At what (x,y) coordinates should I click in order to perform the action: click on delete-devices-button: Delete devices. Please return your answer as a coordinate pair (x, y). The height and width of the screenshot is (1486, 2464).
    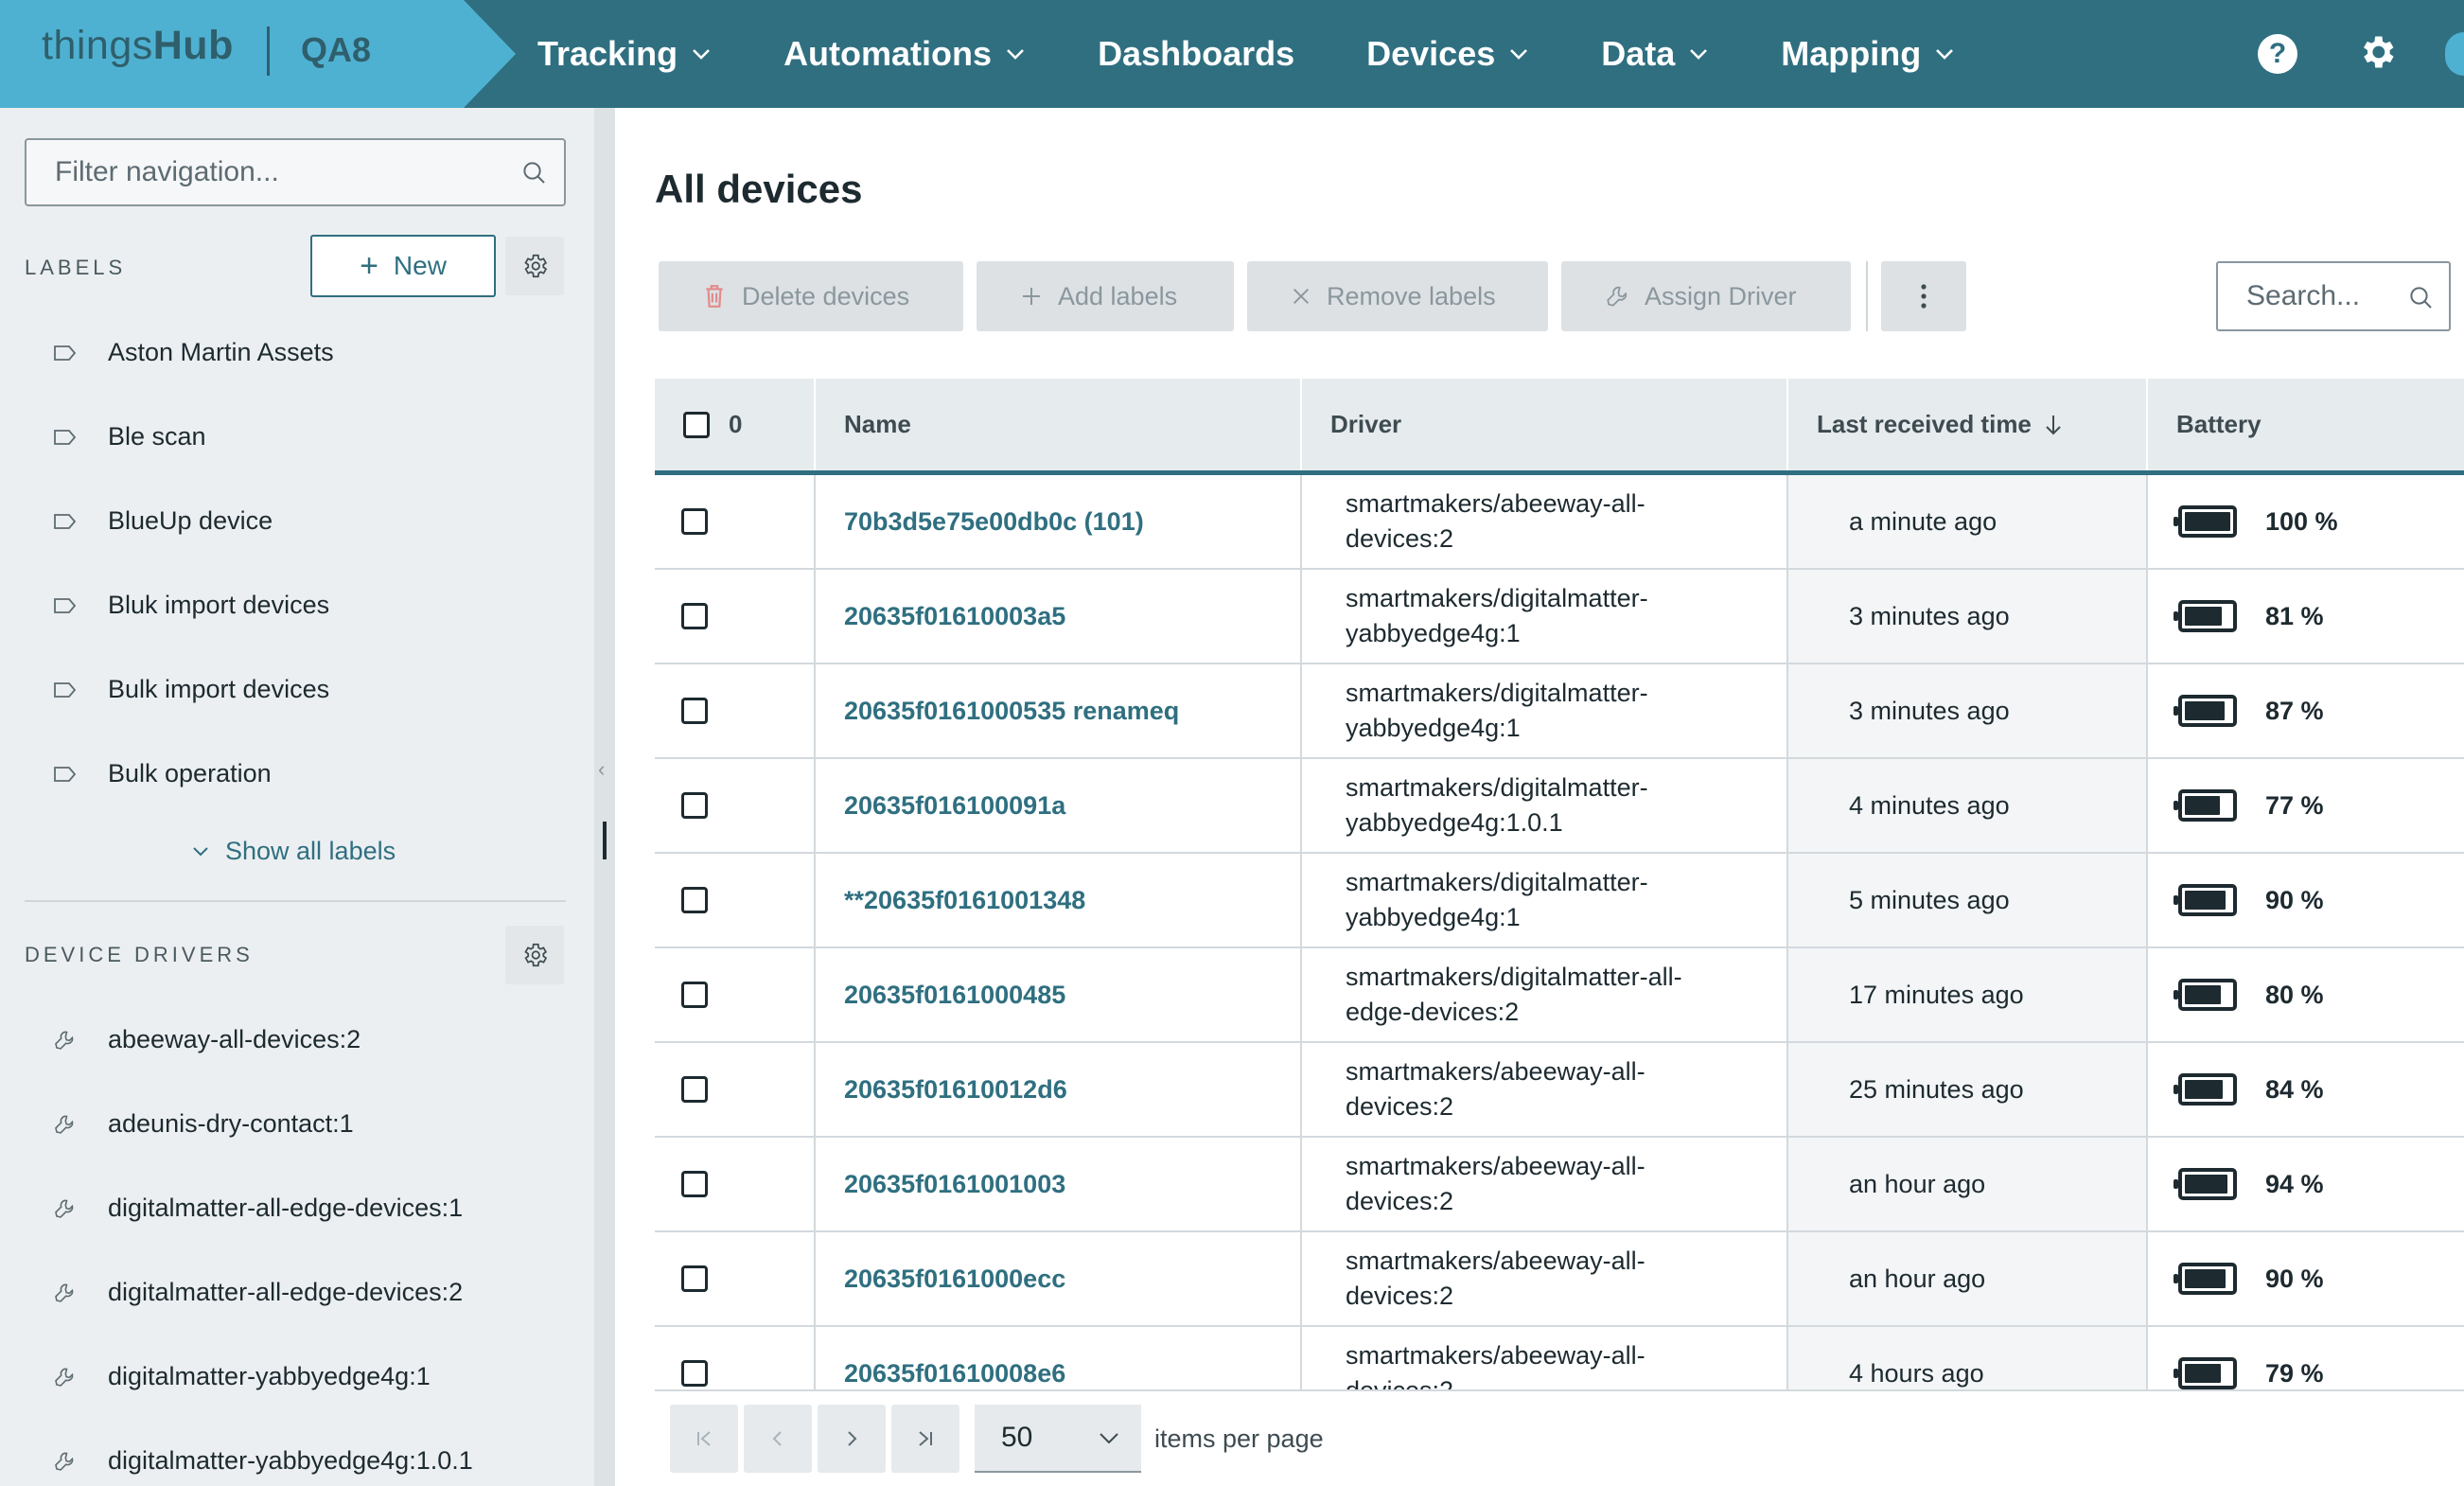
    Looking at the image, I should click on (811, 296).